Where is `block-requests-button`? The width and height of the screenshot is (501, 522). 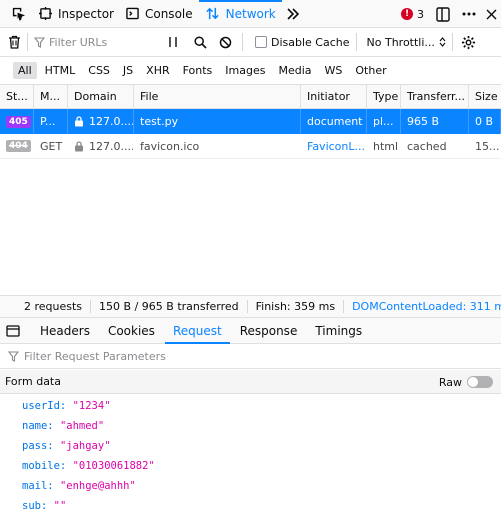
block-requests-button is located at coordinates (225, 42).